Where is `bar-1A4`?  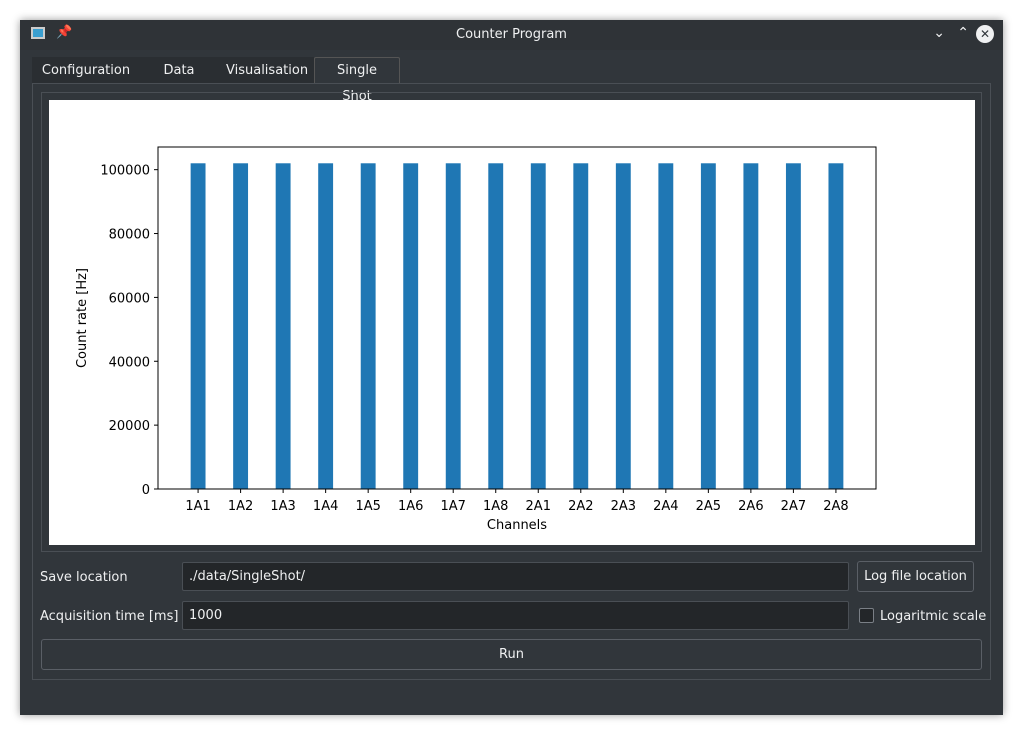
bar-1A4 is located at coordinates (326, 326).